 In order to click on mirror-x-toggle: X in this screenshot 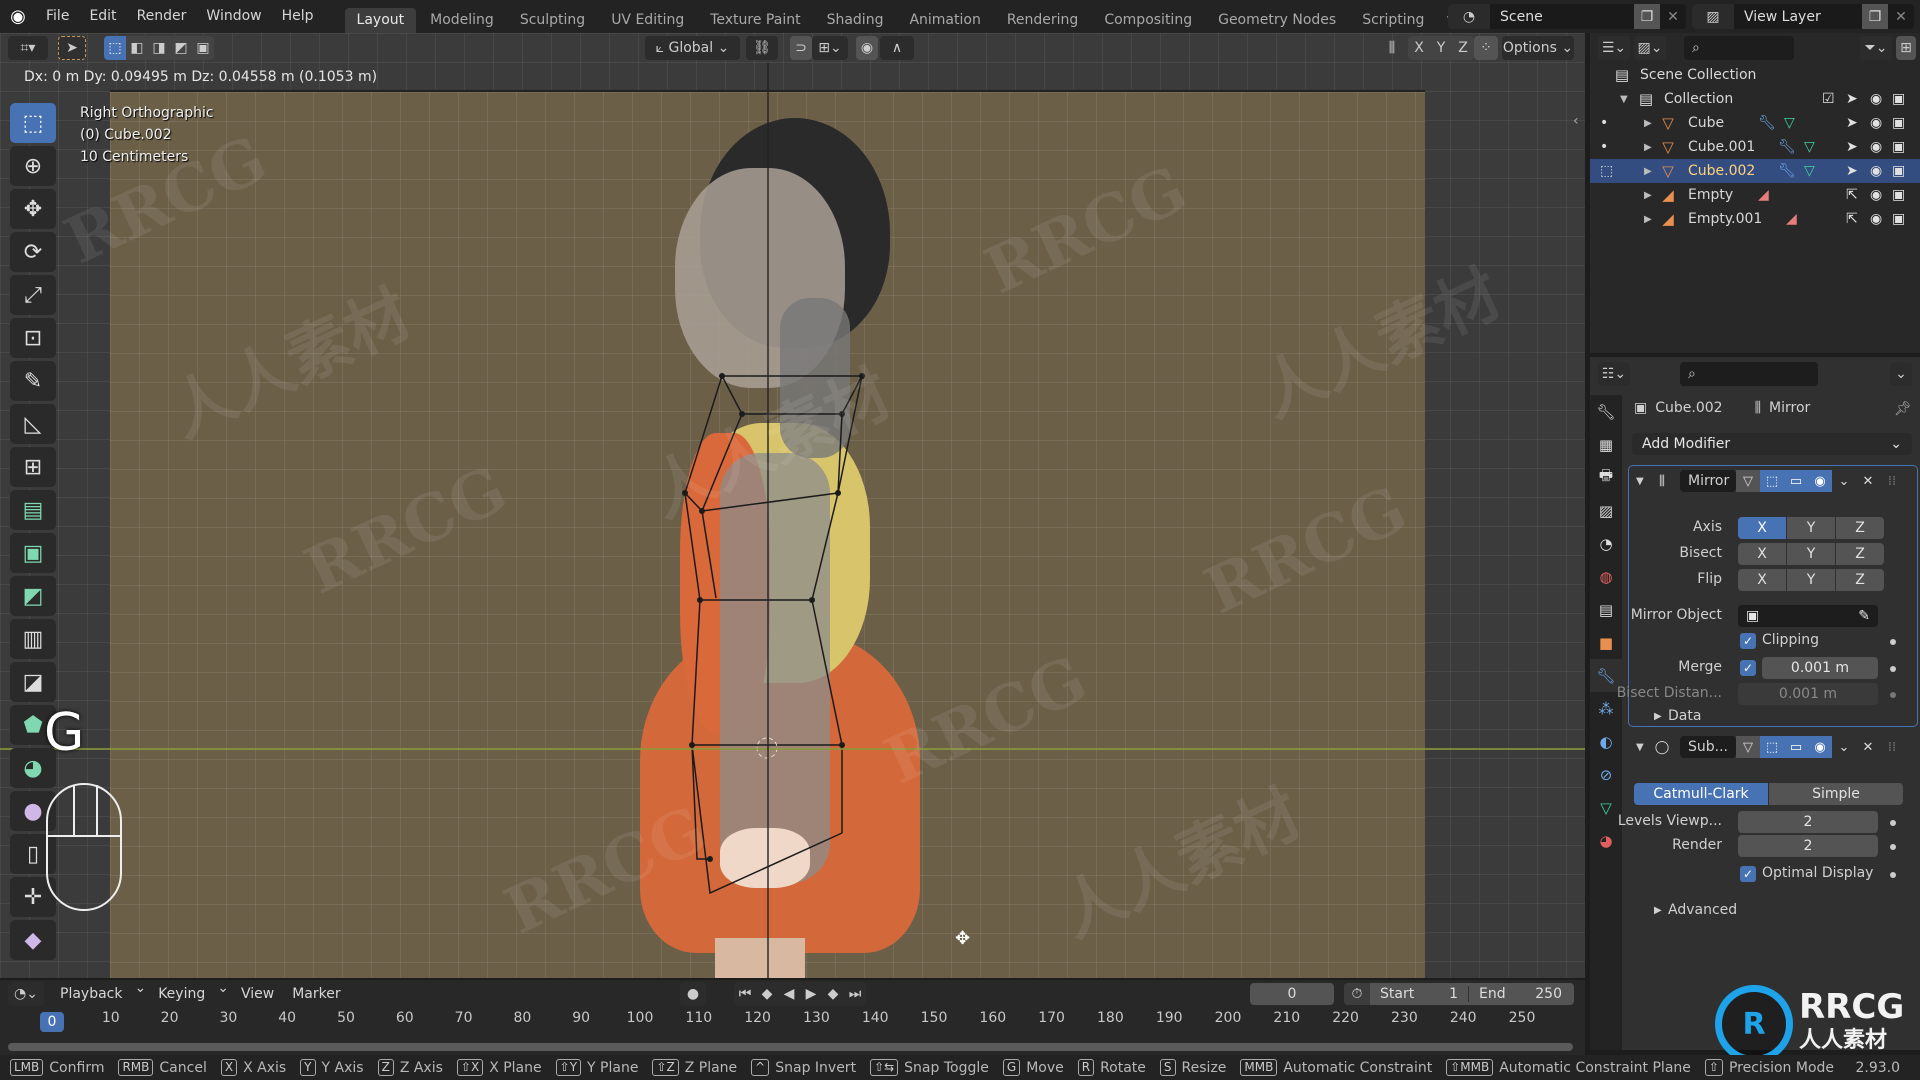, I will do `click(1419, 48)`.